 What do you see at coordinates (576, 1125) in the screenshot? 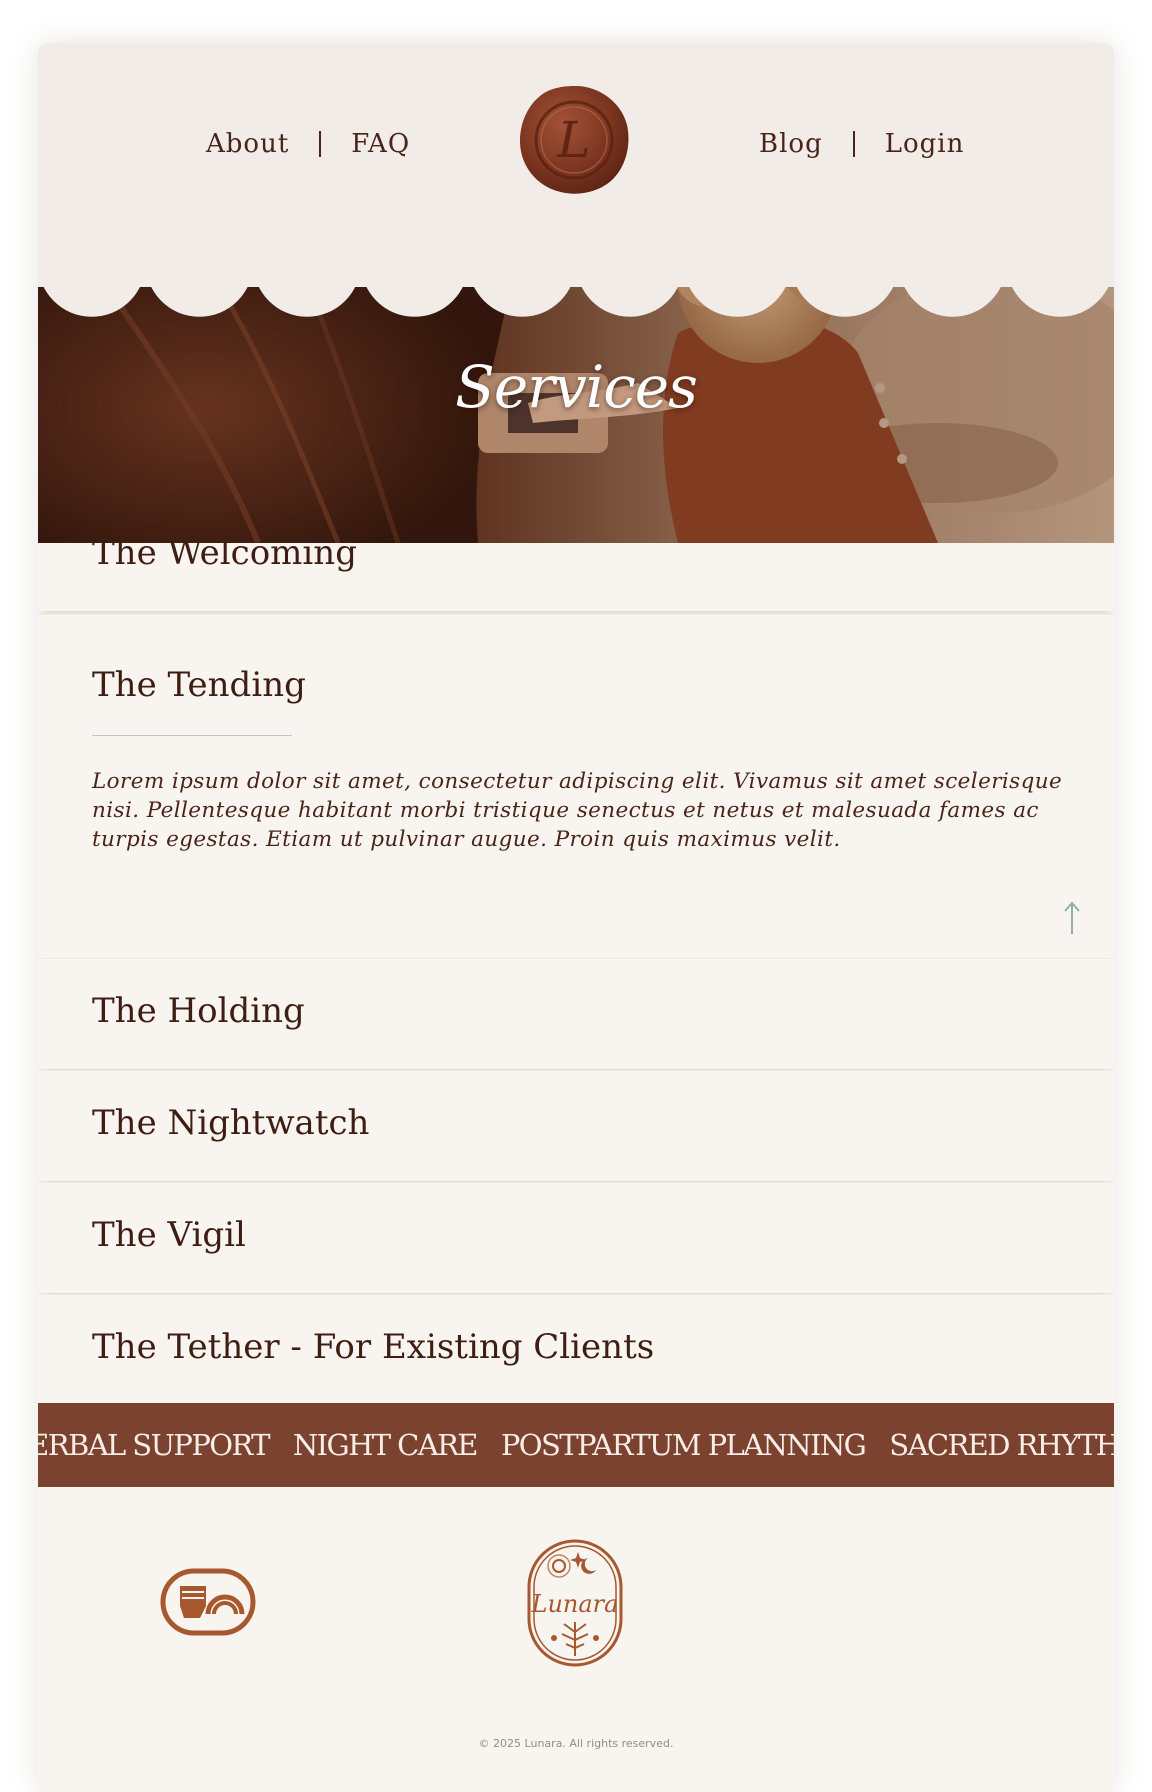
I see `accordion-item-nightwatch: The Nightwatch` at bounding box center [576, 1125].